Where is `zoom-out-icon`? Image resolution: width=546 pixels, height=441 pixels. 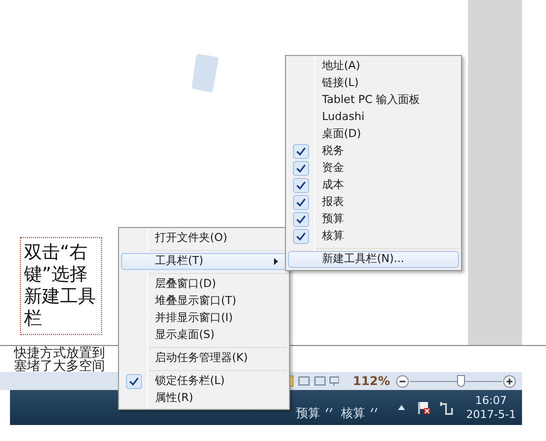
zoom-out-icon is located at coordinates (402, 381).